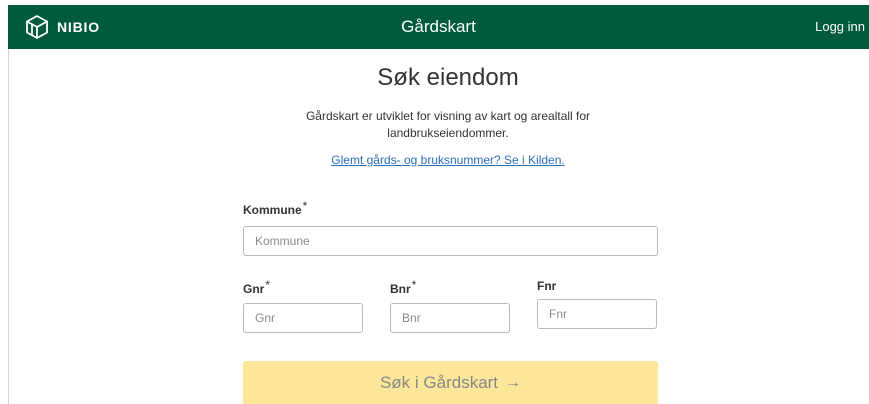 The image size is (869, 404). What do you see at coordinates (597, 314) in the screenshot?
I see `fnr-input` at bounding box center [597, 314].